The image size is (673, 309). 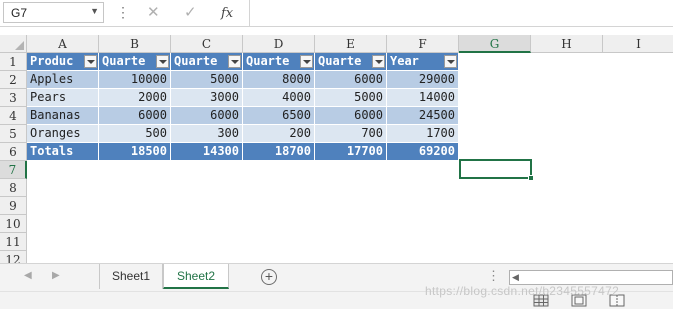 I want to click on row-header-3: 3, so click(x=13, y=98).